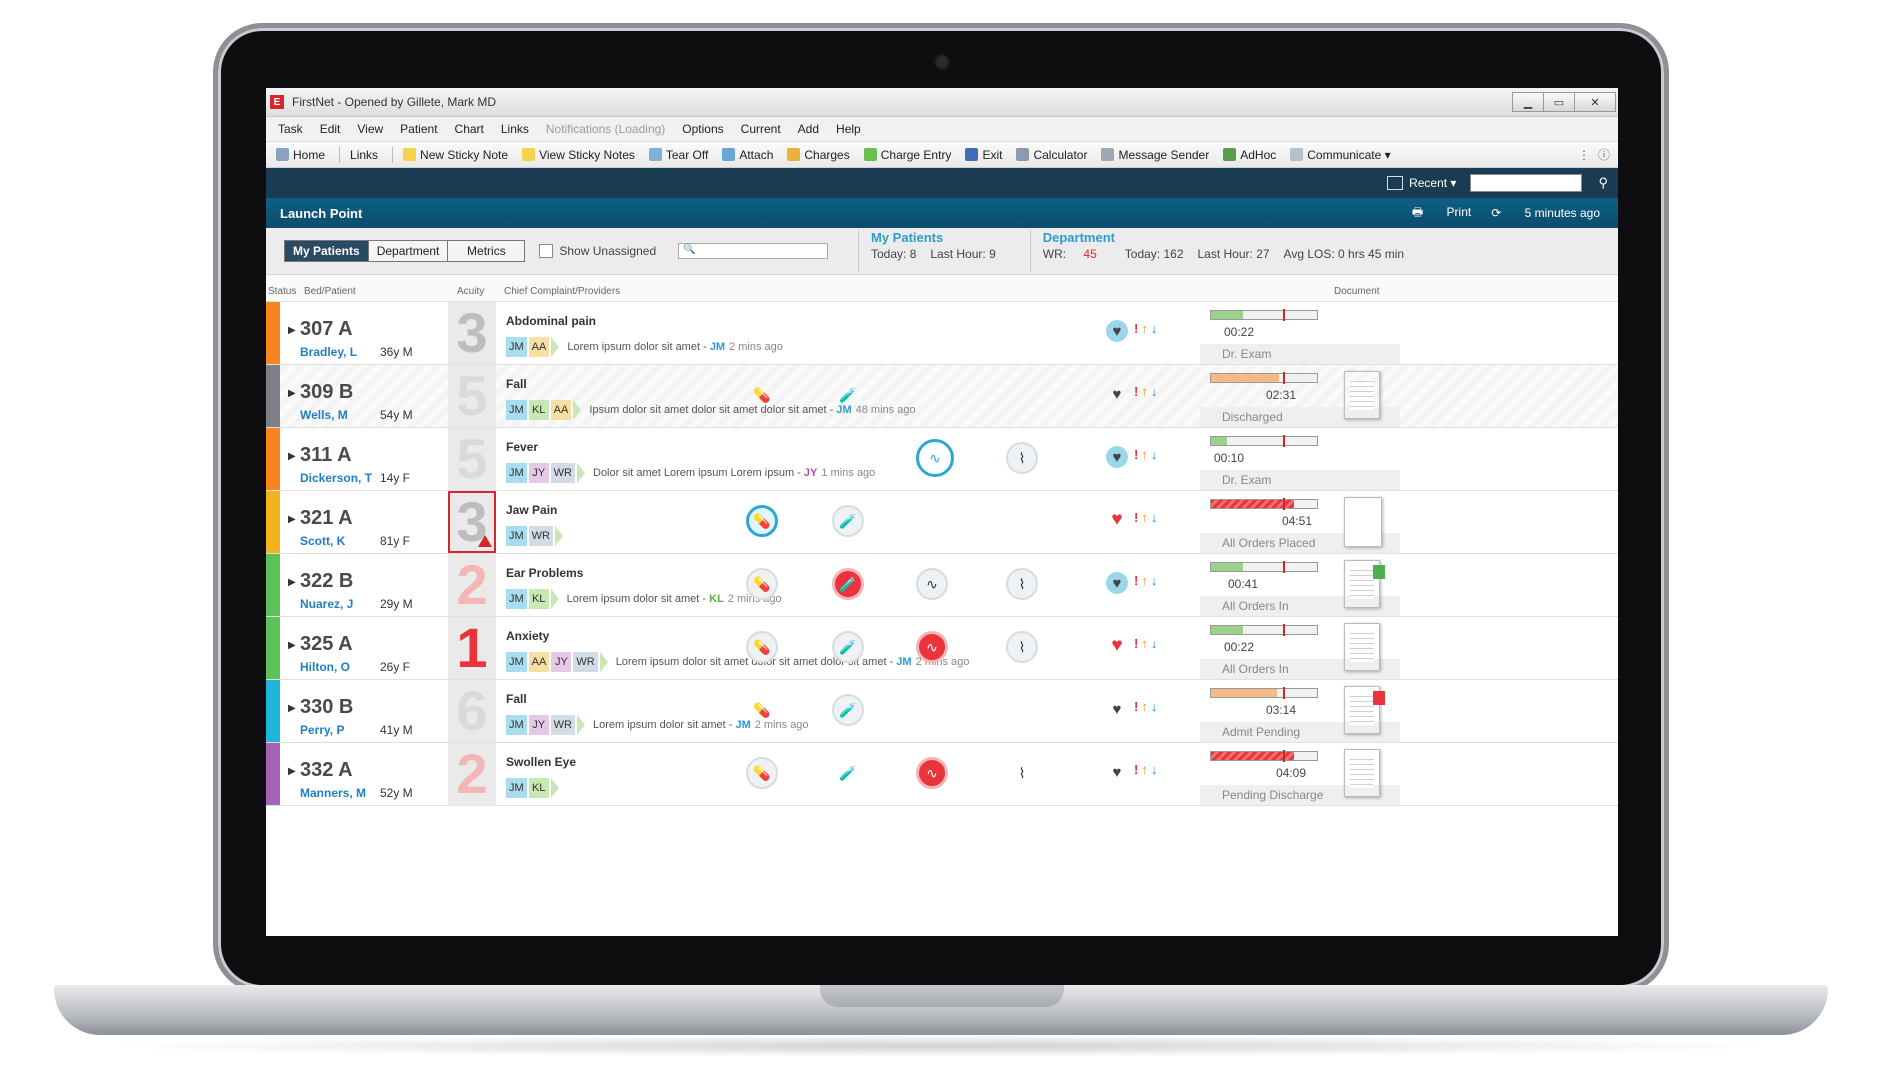  What do you see at coordinates (326, 707) in the screenshot?
I see `bed-number: 330 B` at bounding box center [326, 707].